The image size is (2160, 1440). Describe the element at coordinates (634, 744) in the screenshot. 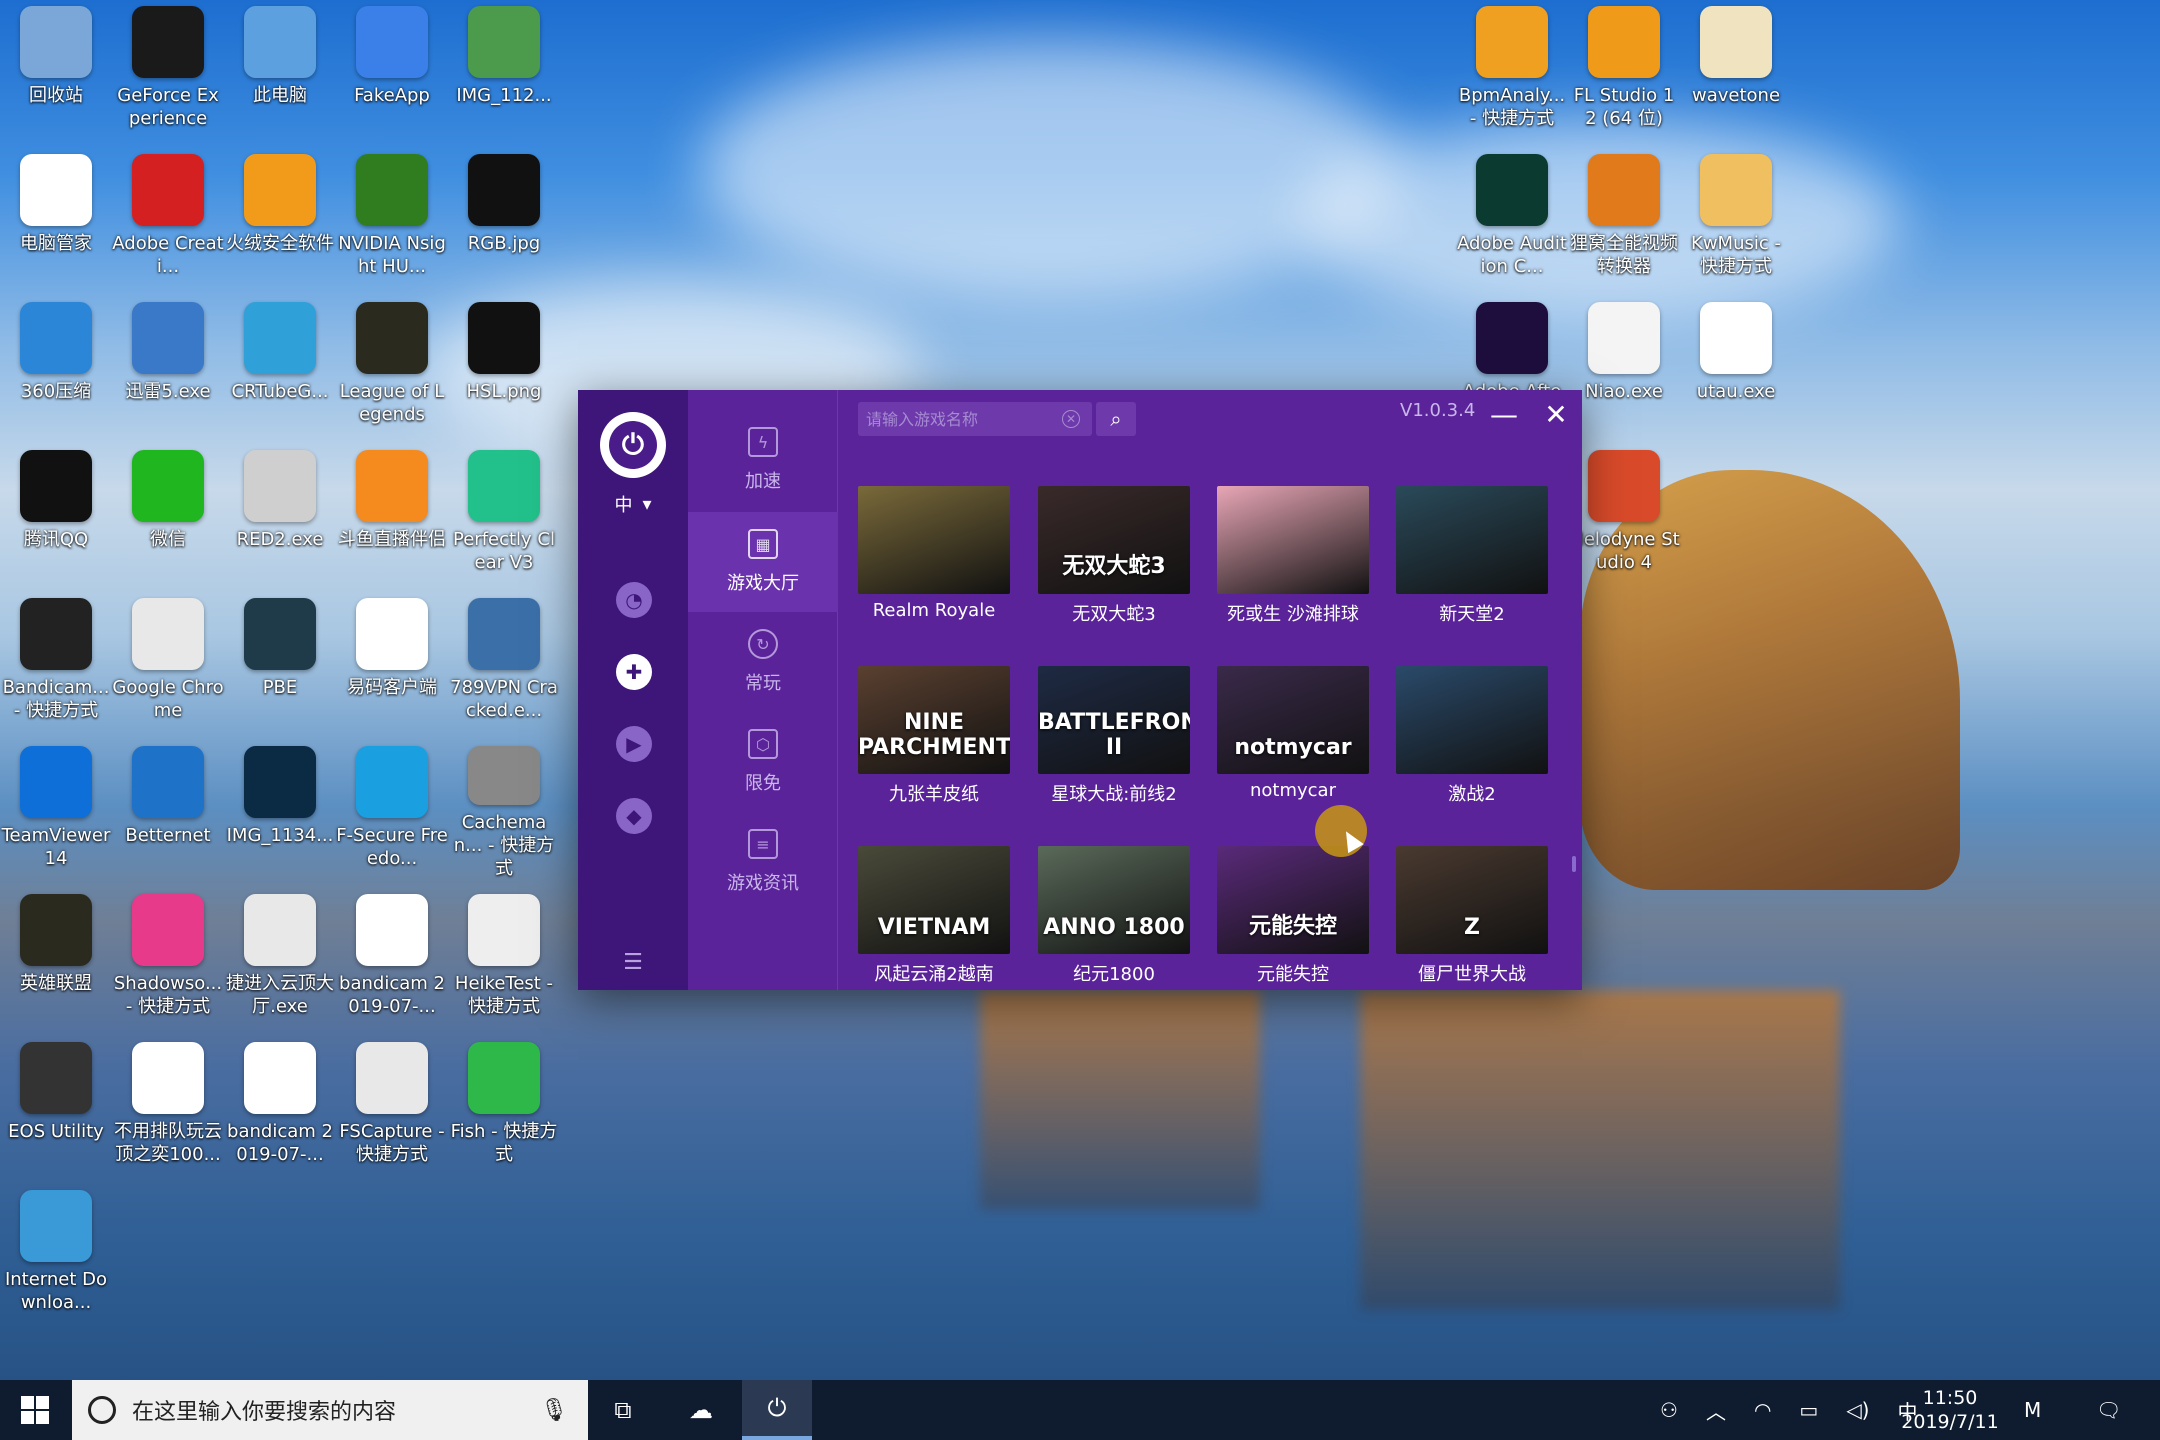

I see `video-icon: ▶` at that location.